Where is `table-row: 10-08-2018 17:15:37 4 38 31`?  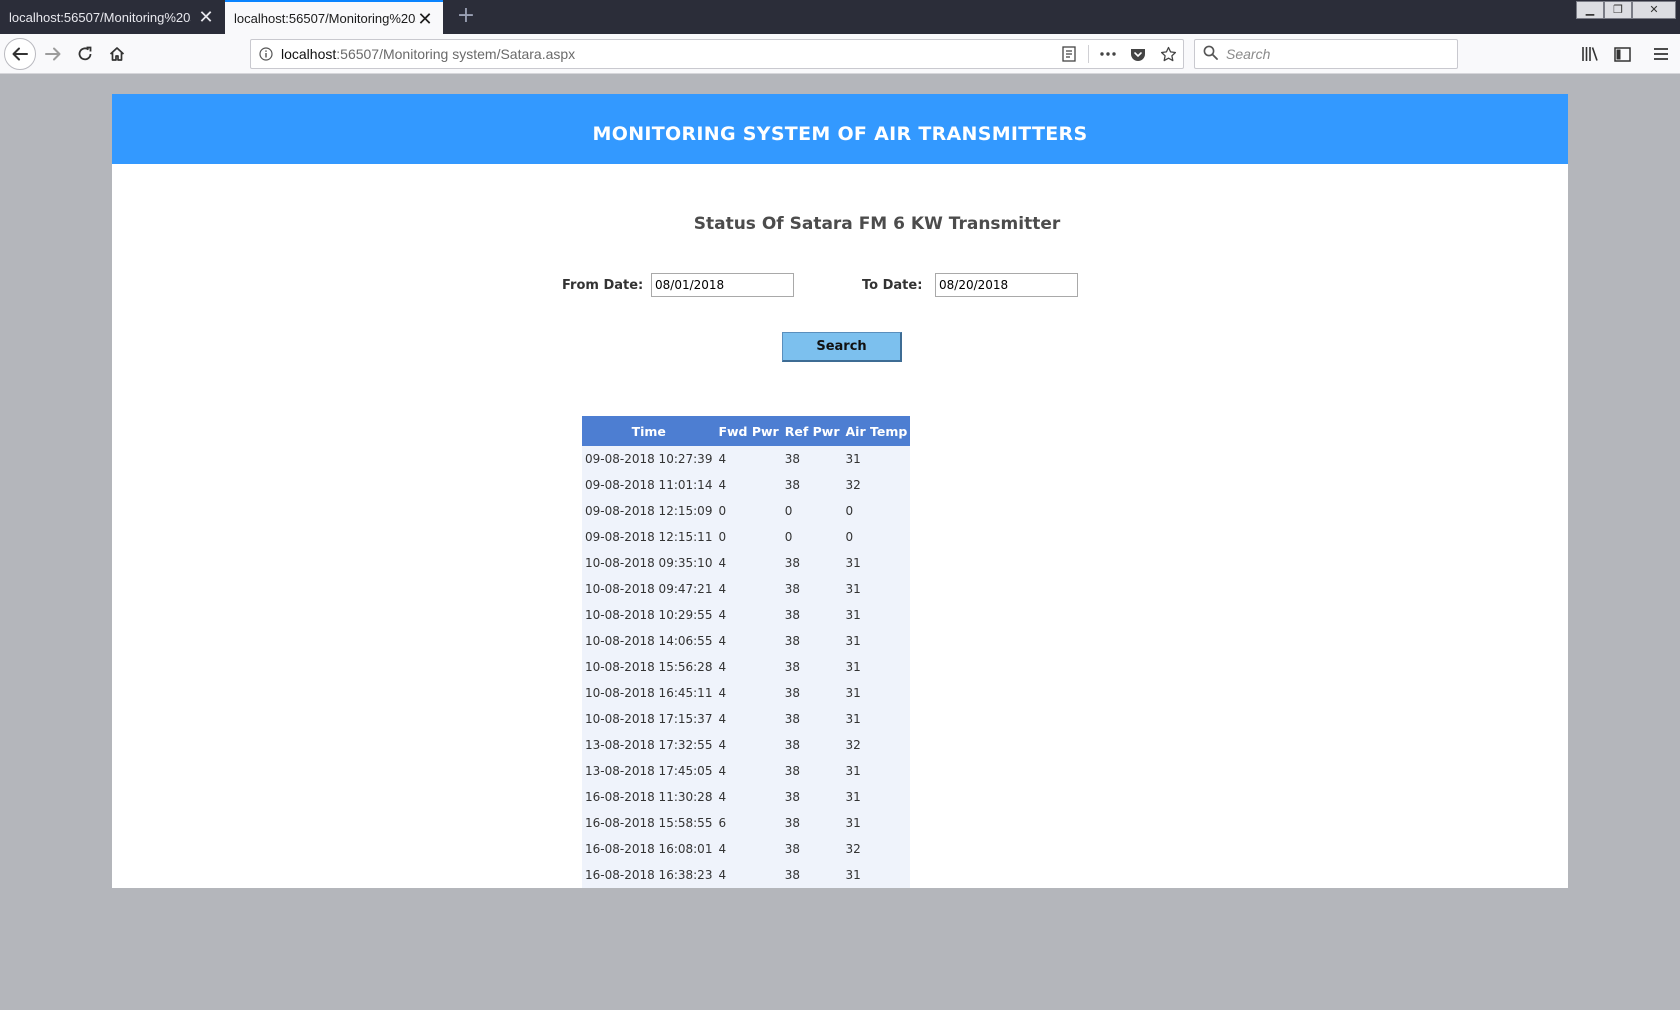
table-row: 10-08-2018 17:15:37 4 38 31 is located at coordinates (746, 719).